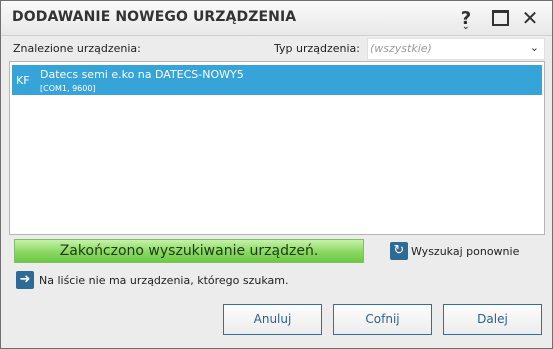 This screenshot has height=349, width=553. I want to click on close-icon: ✕, so click(530, 18).